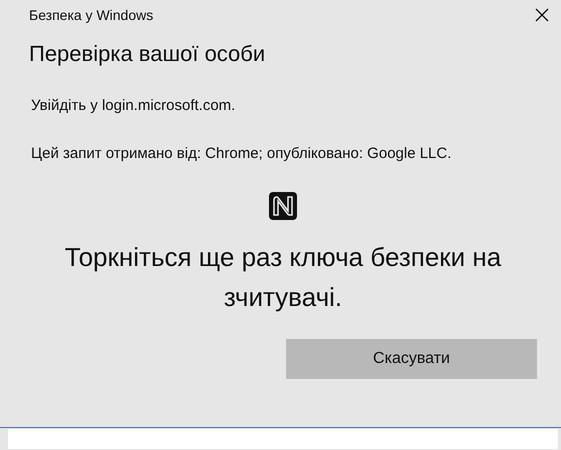 This screenshot has width=561, height=450. What do you see at coordinates (411, 359) in the screenshot?
I see `cancel-button: Скасувати` at bounding box center [411, 359].